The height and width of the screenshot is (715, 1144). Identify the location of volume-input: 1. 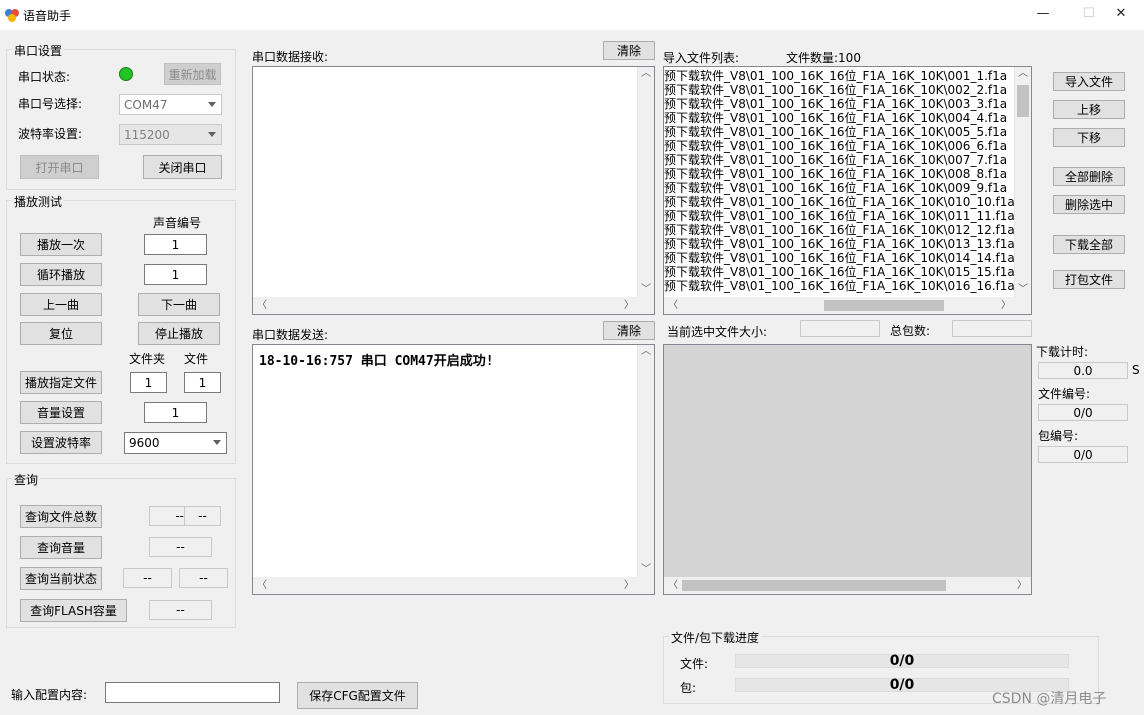
(175, 412).